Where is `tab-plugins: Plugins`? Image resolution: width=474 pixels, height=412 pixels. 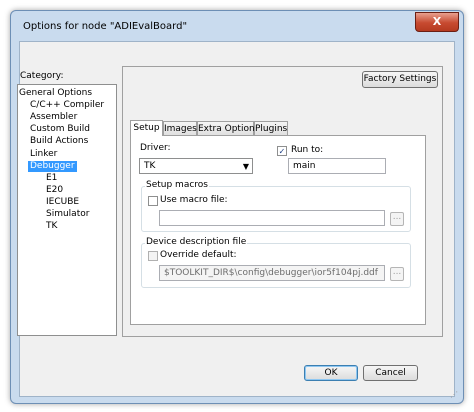
tab-plugins: Plugins is located at coordinates (271, 128).